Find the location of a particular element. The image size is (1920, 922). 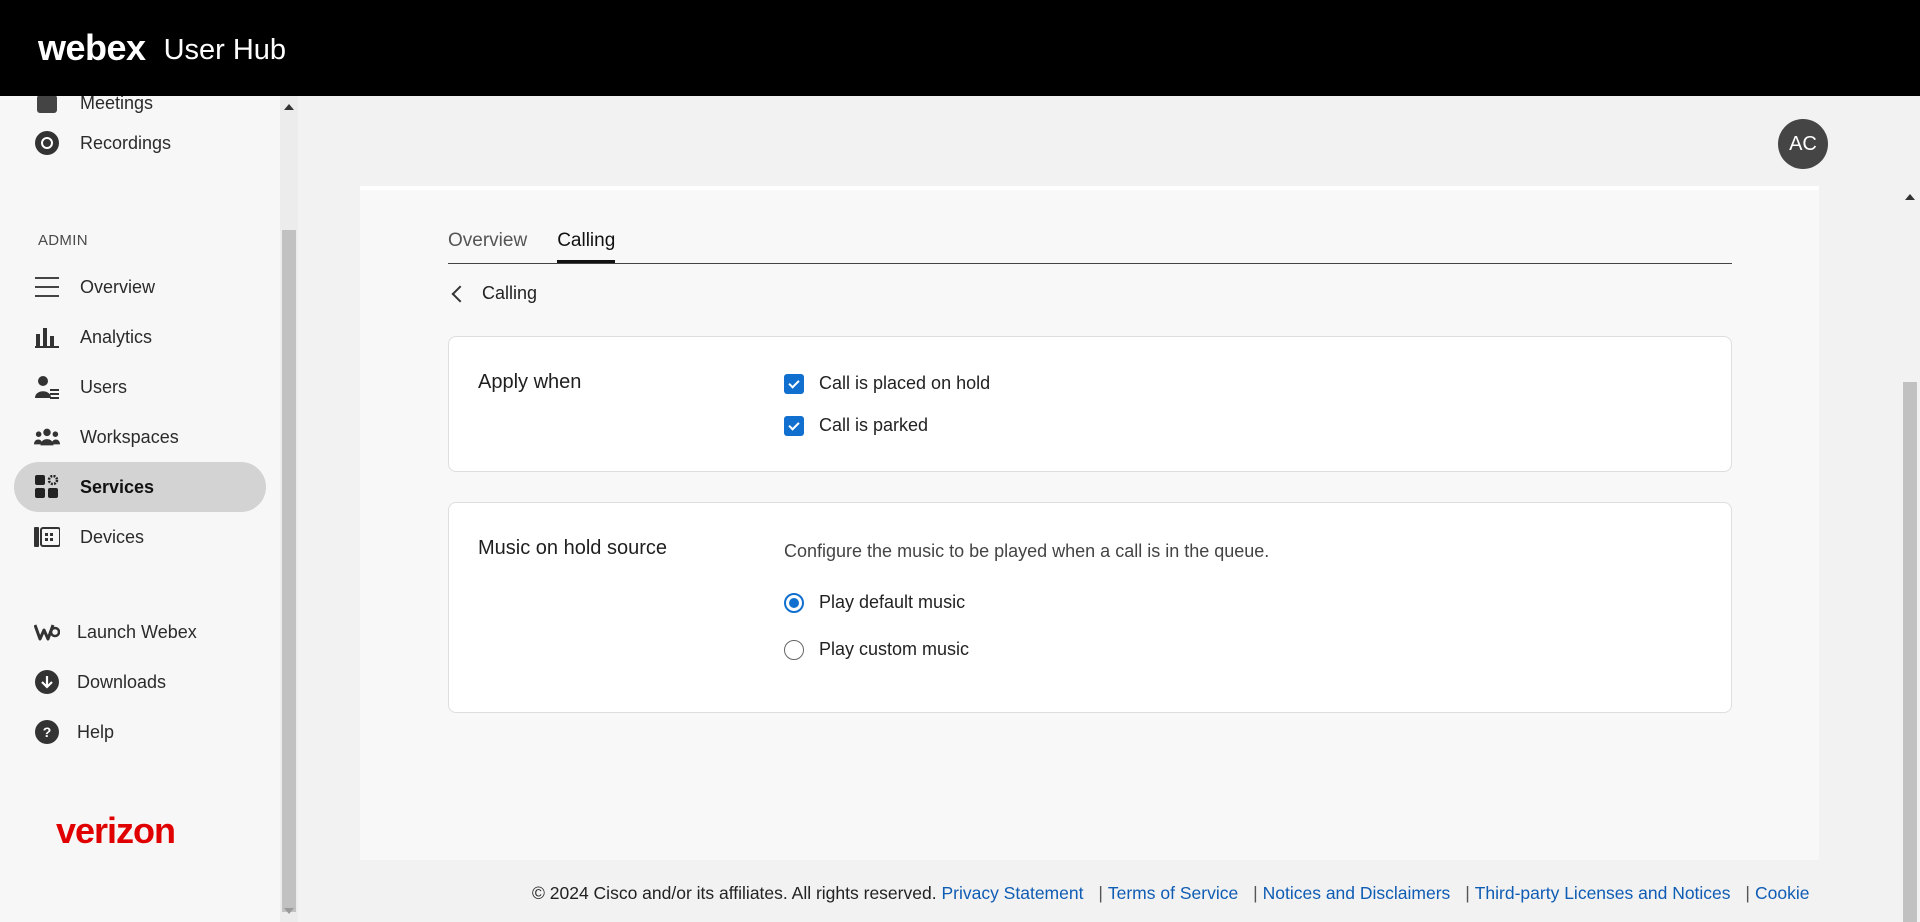

sidebar-item-services: Services is located at coordinates (140, 487).